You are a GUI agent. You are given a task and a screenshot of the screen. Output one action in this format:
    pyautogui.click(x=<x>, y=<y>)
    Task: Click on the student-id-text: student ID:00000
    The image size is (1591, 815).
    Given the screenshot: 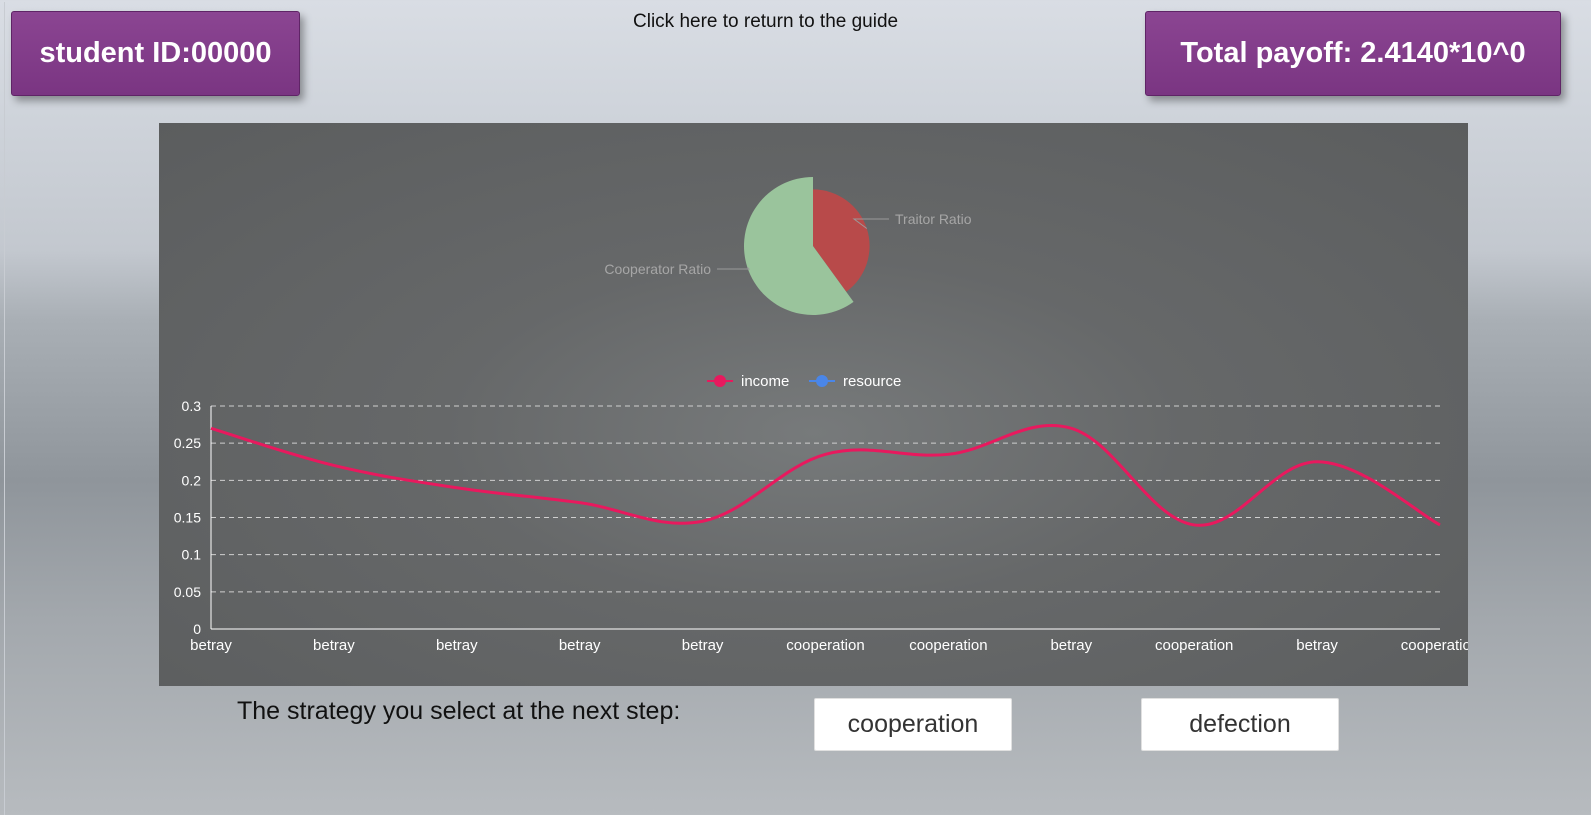 What is the action you would take?
    pyautogui.click(x=155, y=53)
    